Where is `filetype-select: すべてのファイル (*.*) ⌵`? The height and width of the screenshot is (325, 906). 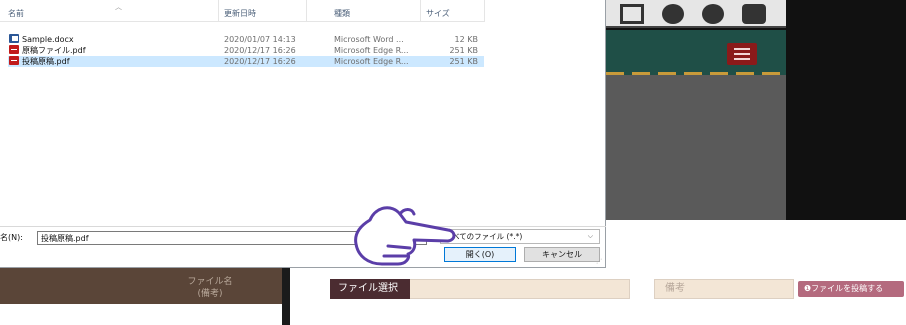
filetype-select: すべてのファイル (*.*) ⌵ is located at coordinates (520, 236).